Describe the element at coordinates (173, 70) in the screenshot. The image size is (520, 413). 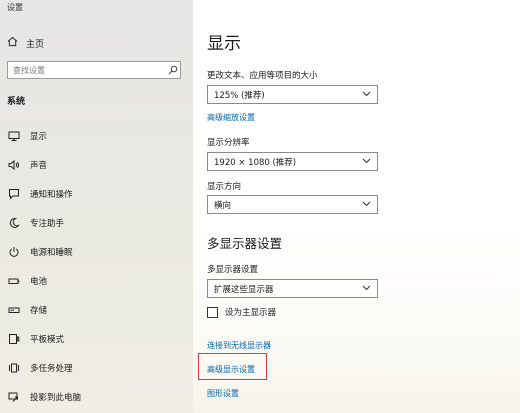
I see `search-icon` at that location.